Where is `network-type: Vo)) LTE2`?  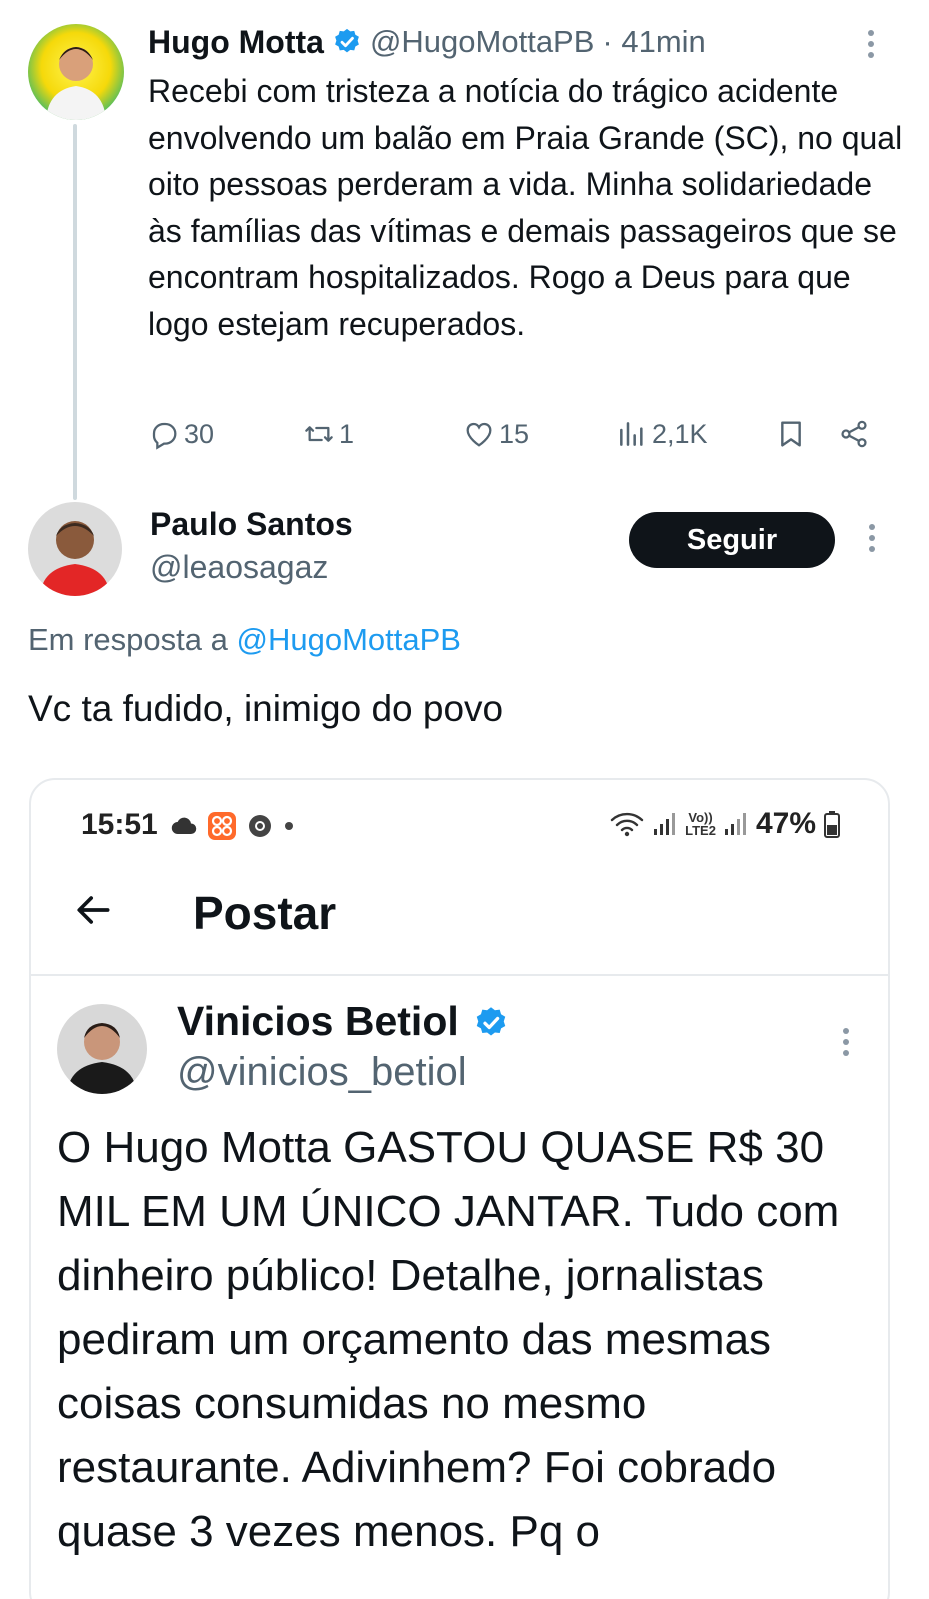 network-type: Vo)) LTE2 is located at coordinates (700, 824).